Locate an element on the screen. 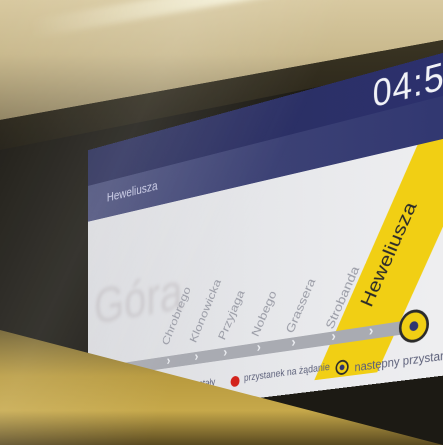 The image size is (443, 445). stop-label: Grassera is located at coordinates (301, 306).